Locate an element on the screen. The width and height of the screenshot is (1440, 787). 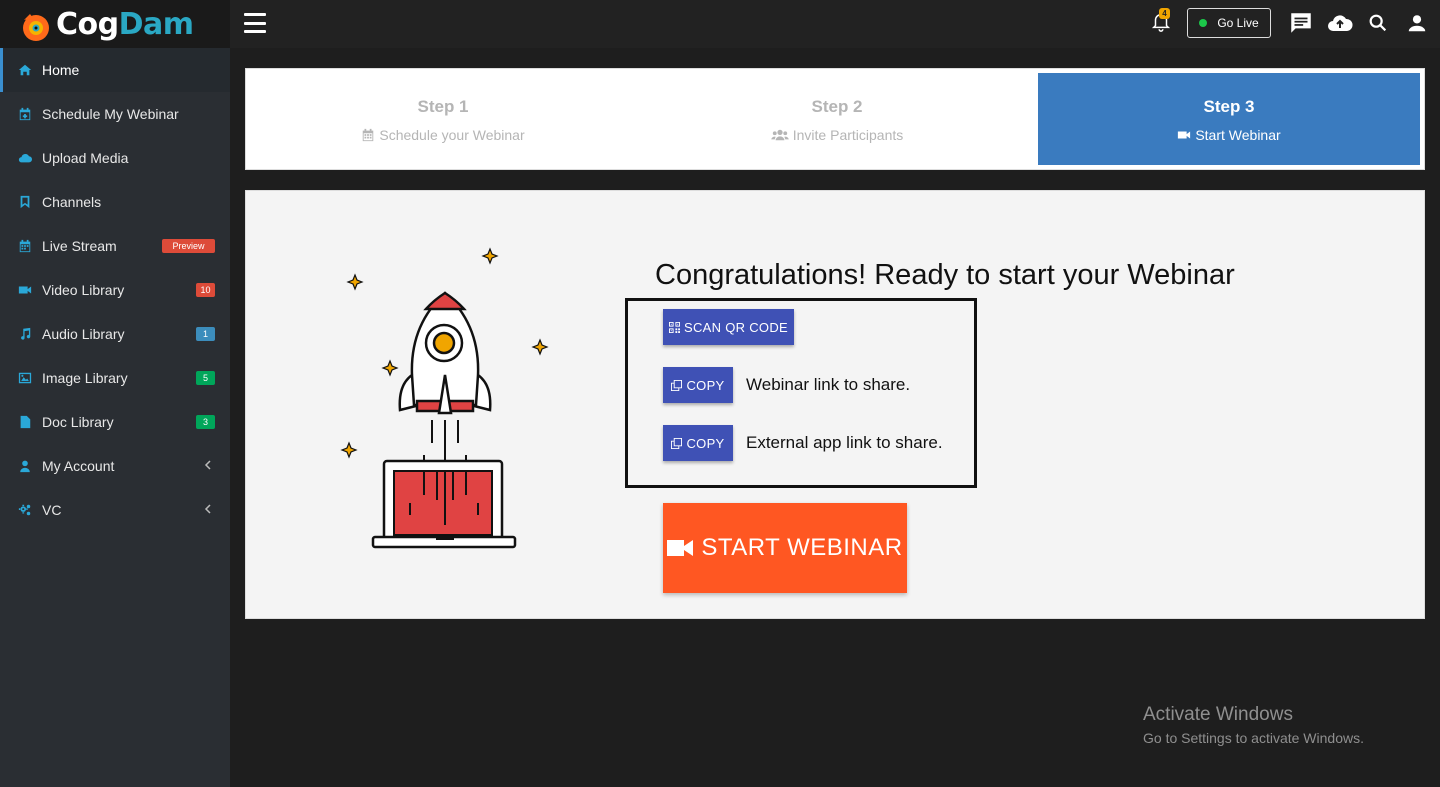
go-live-label: Go Live is located at coordinates (1238, 23).